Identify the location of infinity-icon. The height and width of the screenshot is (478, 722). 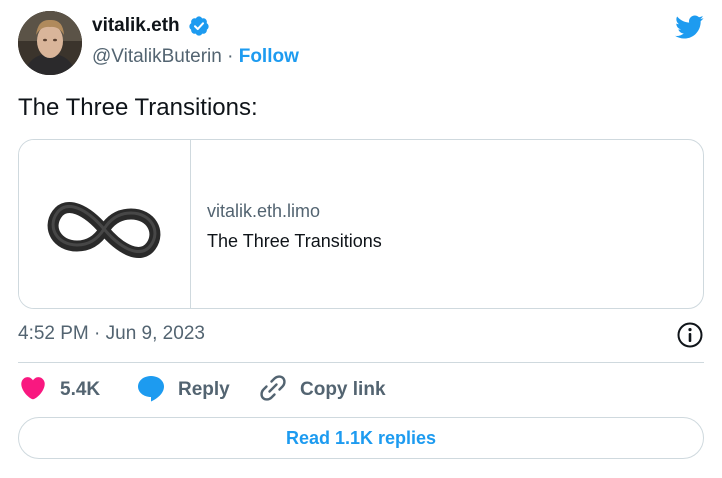
(104, 230).